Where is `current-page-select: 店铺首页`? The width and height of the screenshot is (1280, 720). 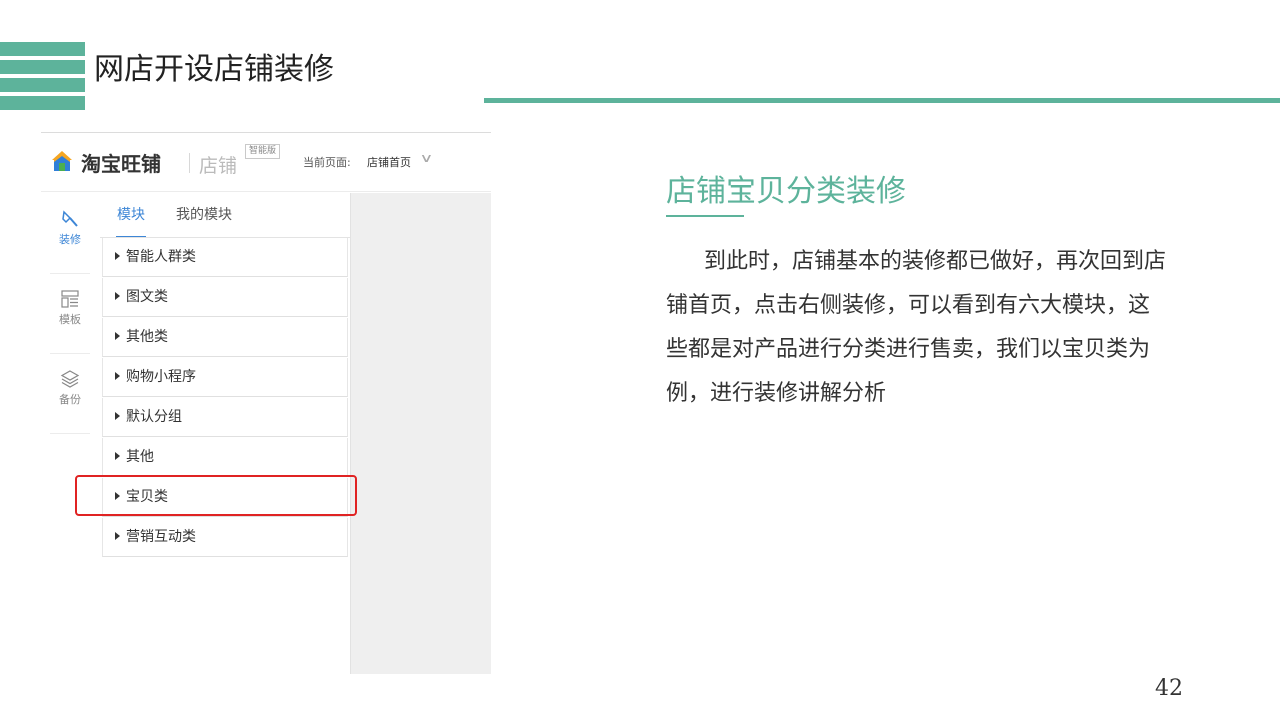
current-page-select: 店铺首页 is located at coordinates (389, 162).